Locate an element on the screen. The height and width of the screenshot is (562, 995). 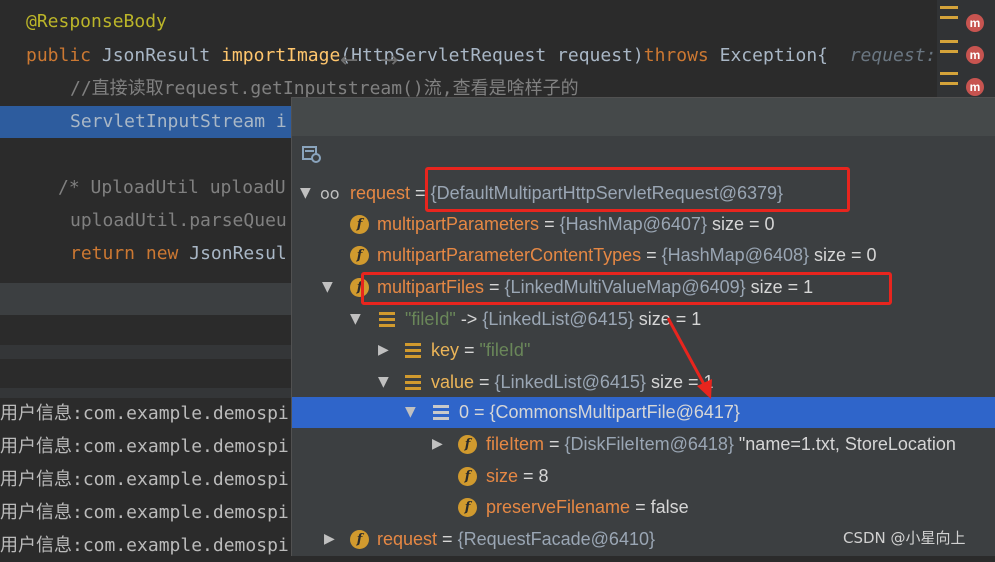
annotation-arrow is located at coordinates (689, 358).